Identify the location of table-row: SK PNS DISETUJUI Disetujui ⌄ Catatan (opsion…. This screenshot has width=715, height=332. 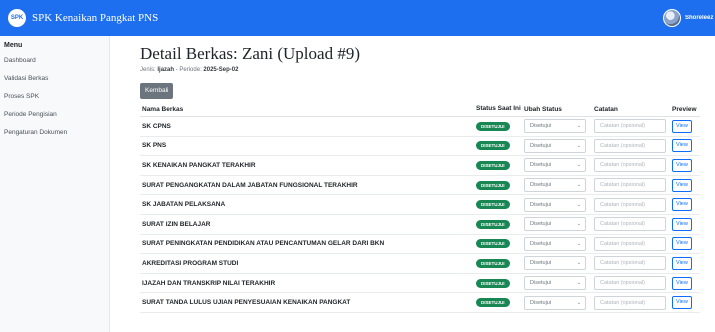
(420, 146).